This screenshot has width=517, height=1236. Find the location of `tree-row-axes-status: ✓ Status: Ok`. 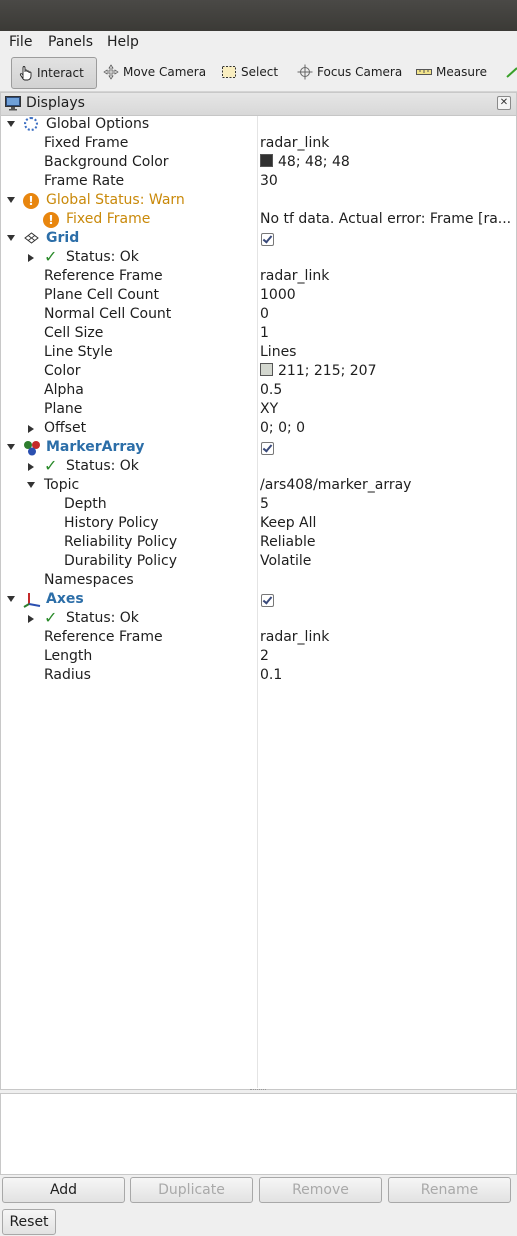

tree-row-axes-status: ✓ Status: Ok is located at coordinates (258, 618).